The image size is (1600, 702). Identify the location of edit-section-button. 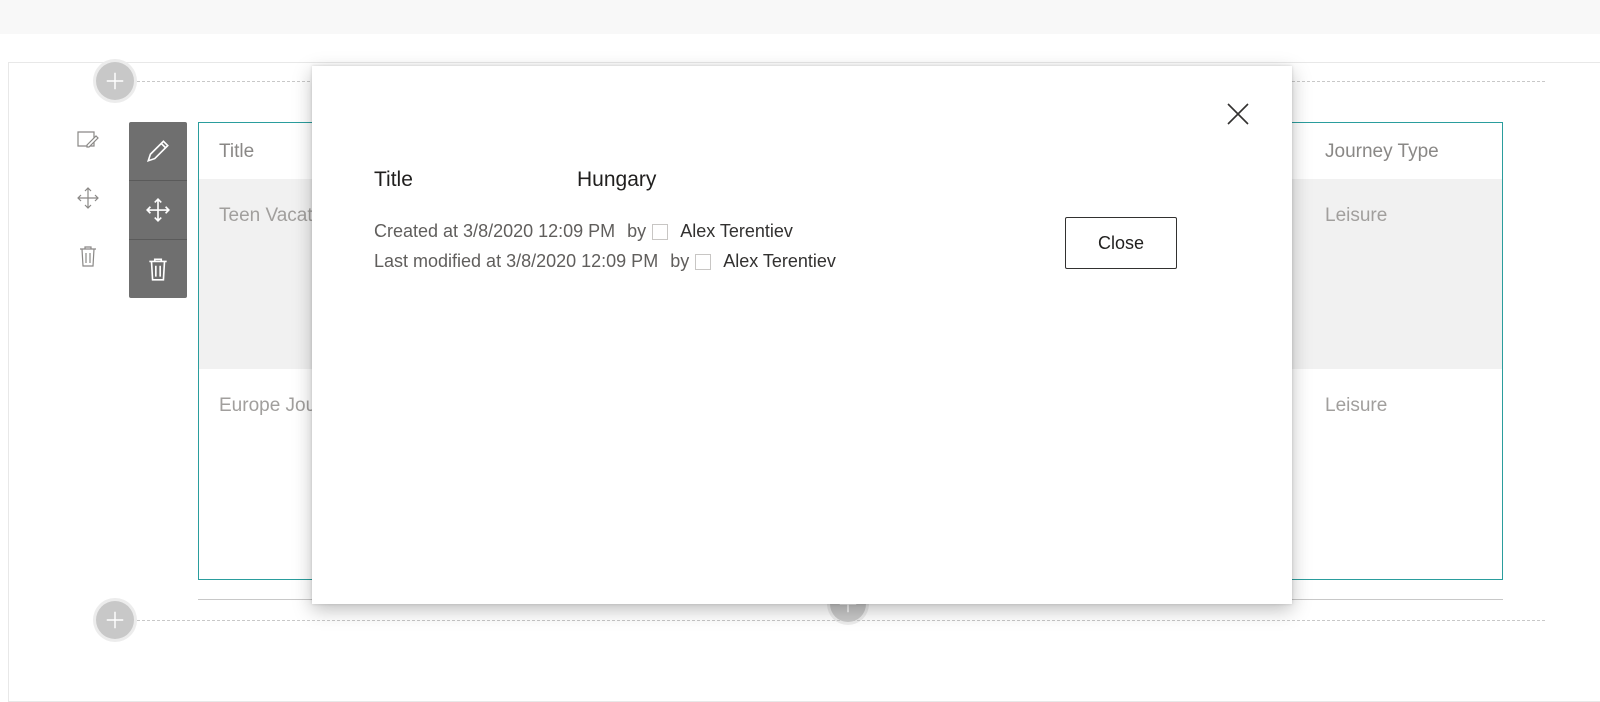
(88, 140).